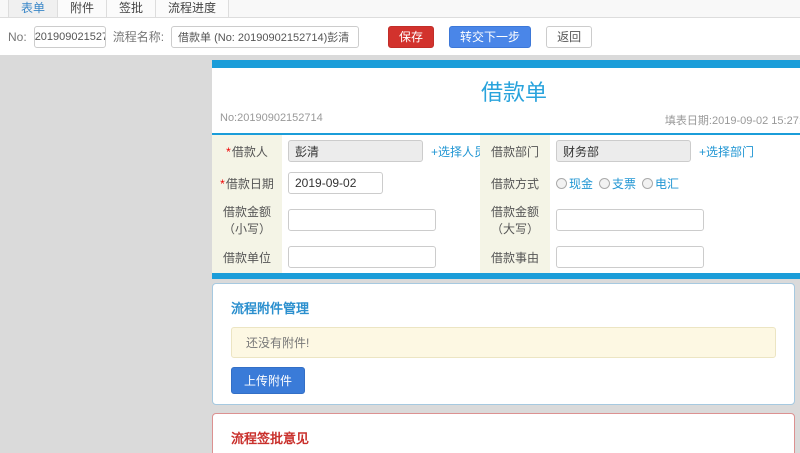 Image resolution: width=800 pixels, height=453 pixels. I want to click on department-label: 借款部门, so click(515, 151).